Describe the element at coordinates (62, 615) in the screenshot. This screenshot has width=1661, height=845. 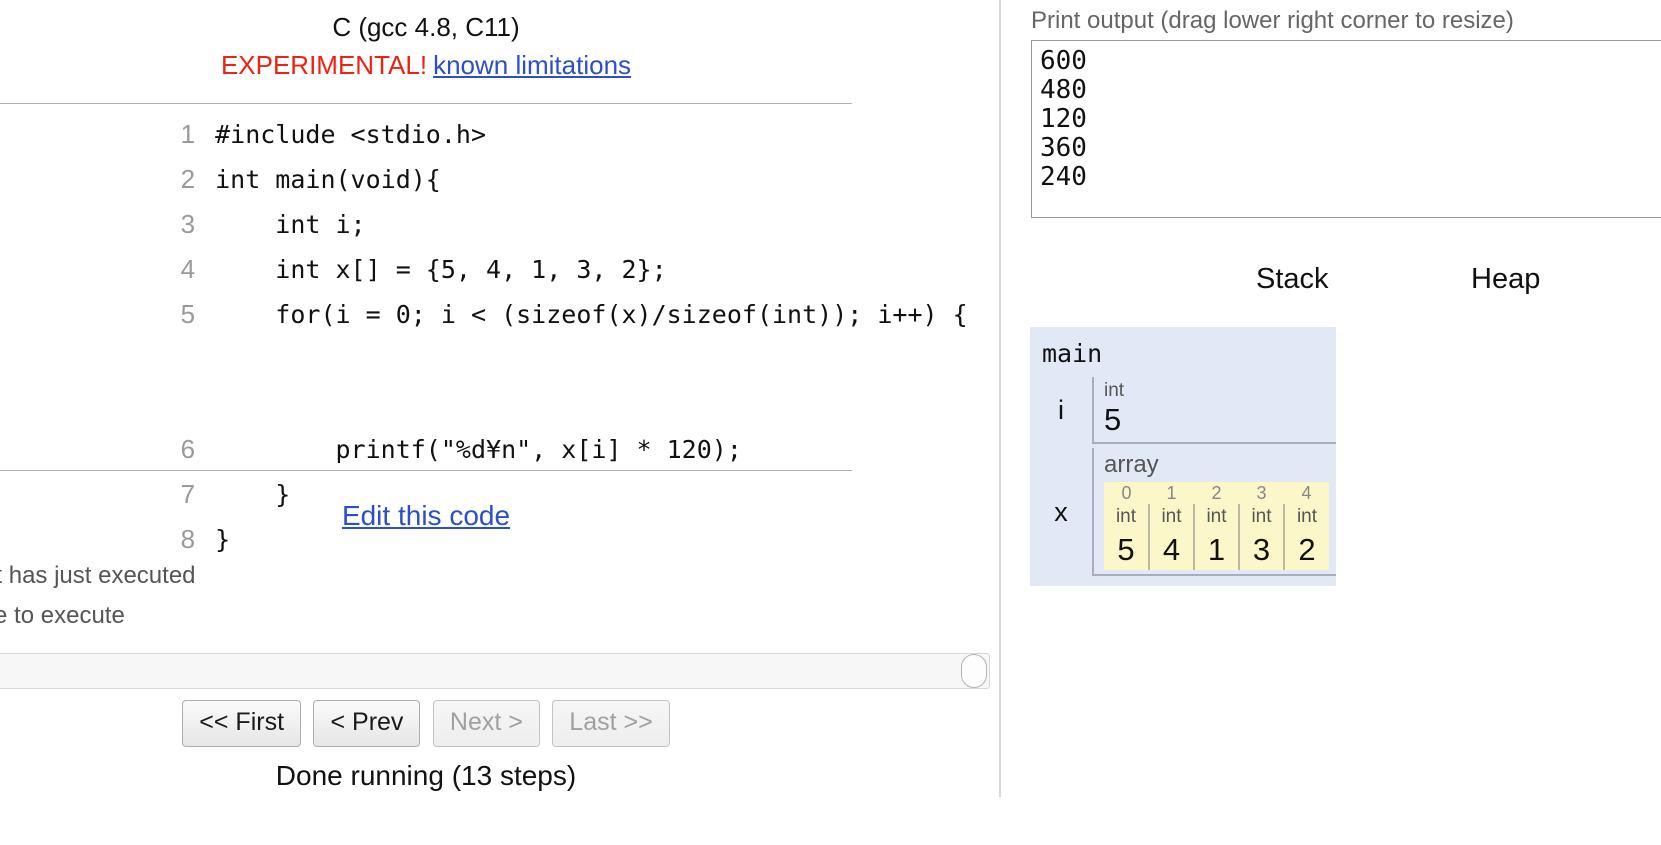
I see `legend-next-to-execute: next line to execute` at that location.